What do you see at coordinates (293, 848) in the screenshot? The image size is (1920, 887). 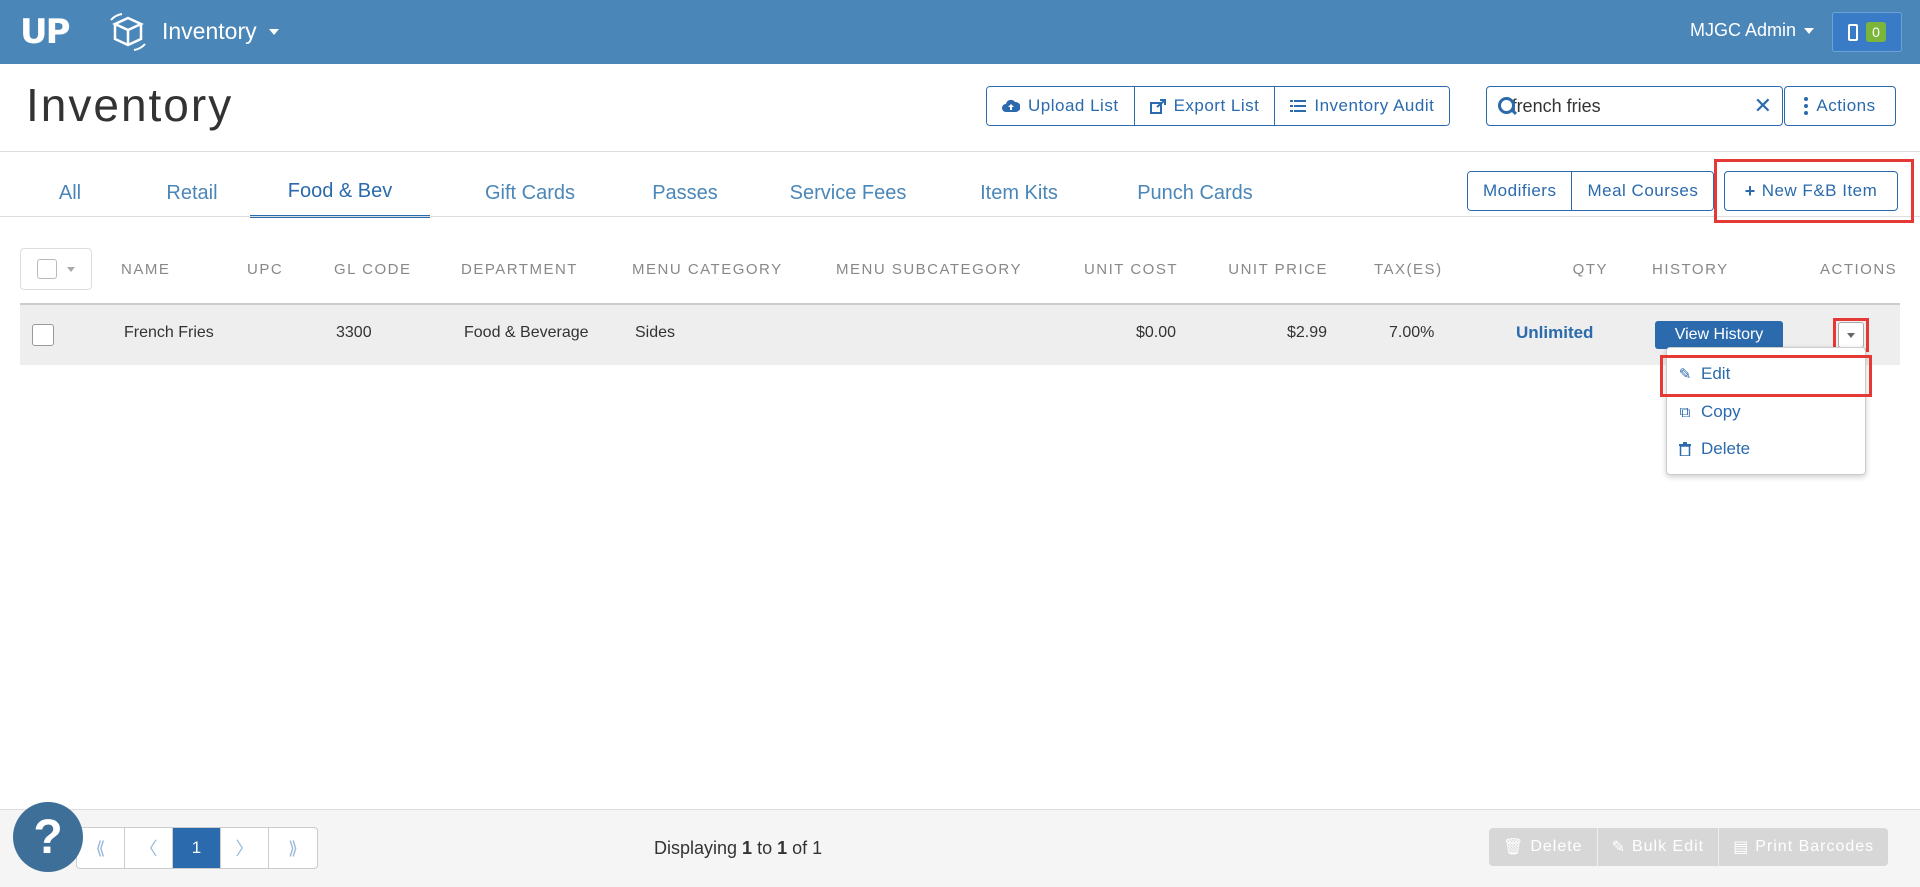 I see `last-page-button: ⟫` at bounding box center [293, 848].